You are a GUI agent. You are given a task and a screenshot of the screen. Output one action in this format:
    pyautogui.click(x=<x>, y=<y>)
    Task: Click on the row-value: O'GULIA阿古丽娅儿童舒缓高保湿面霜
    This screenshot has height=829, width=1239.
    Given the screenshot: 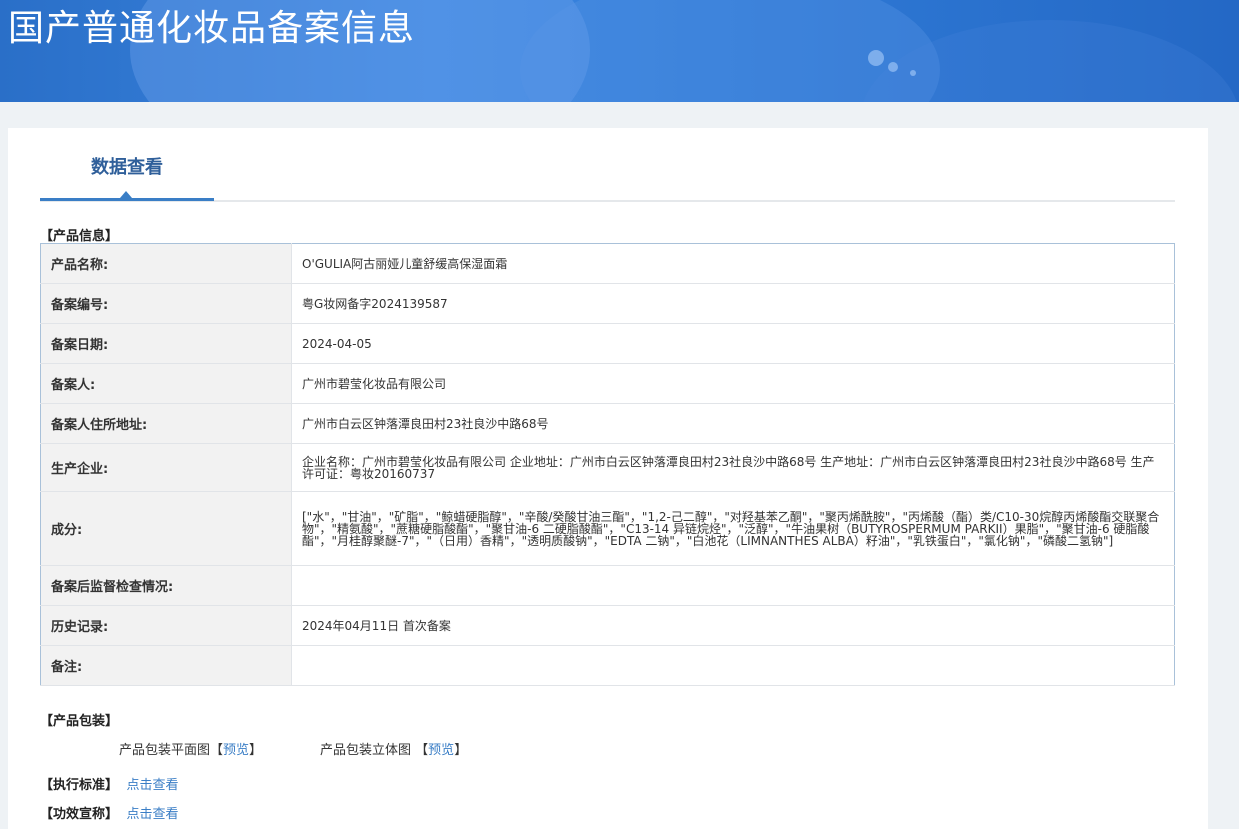 What is the action you would take?
    pyautogui.click(x=733, y=263)
    